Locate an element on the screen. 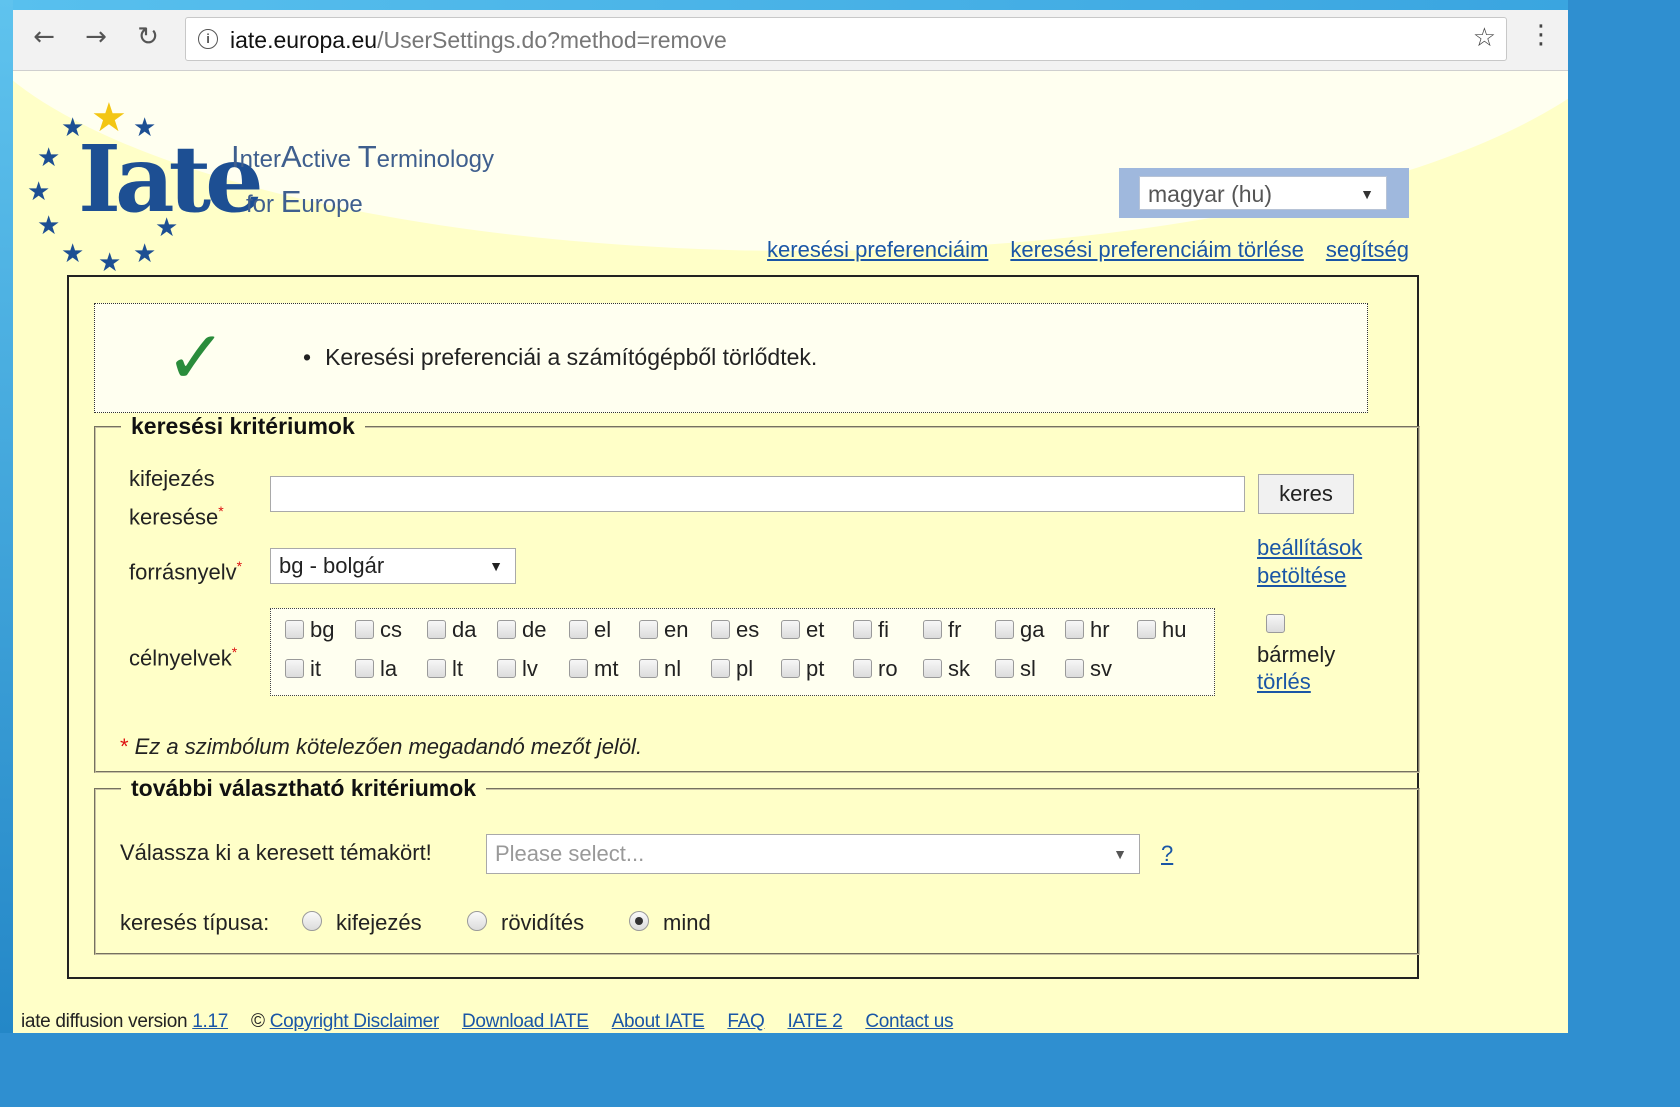  language-code-label: pl is located at coordinates (745, 668).